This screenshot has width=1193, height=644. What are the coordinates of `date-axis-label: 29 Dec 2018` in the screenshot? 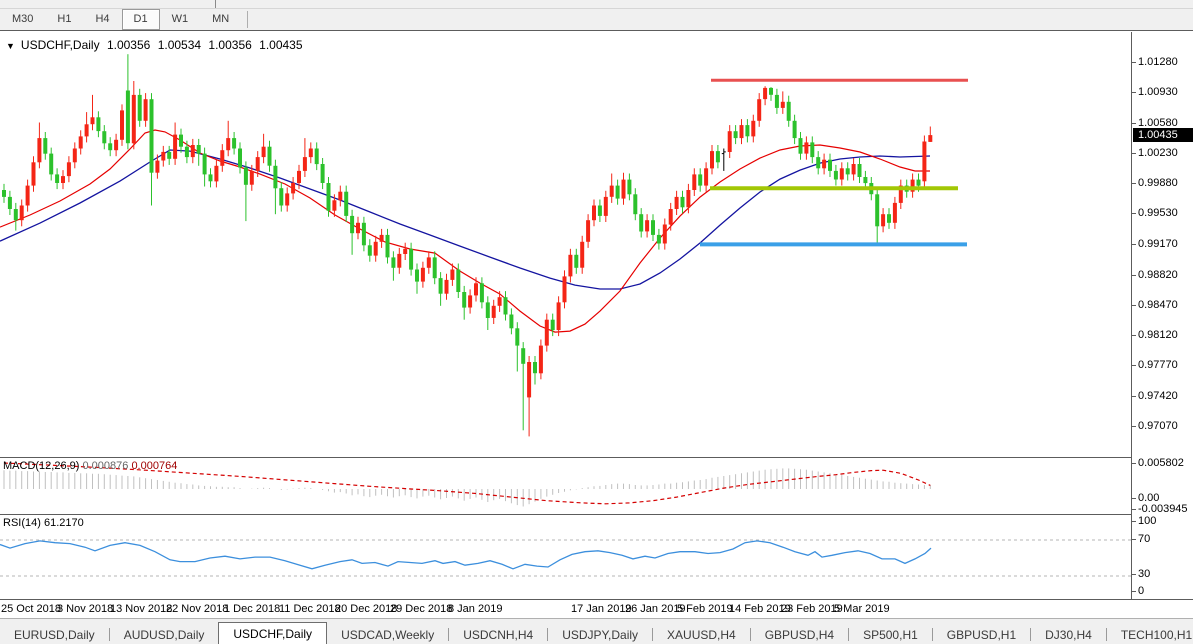 It's located at (421, 609).